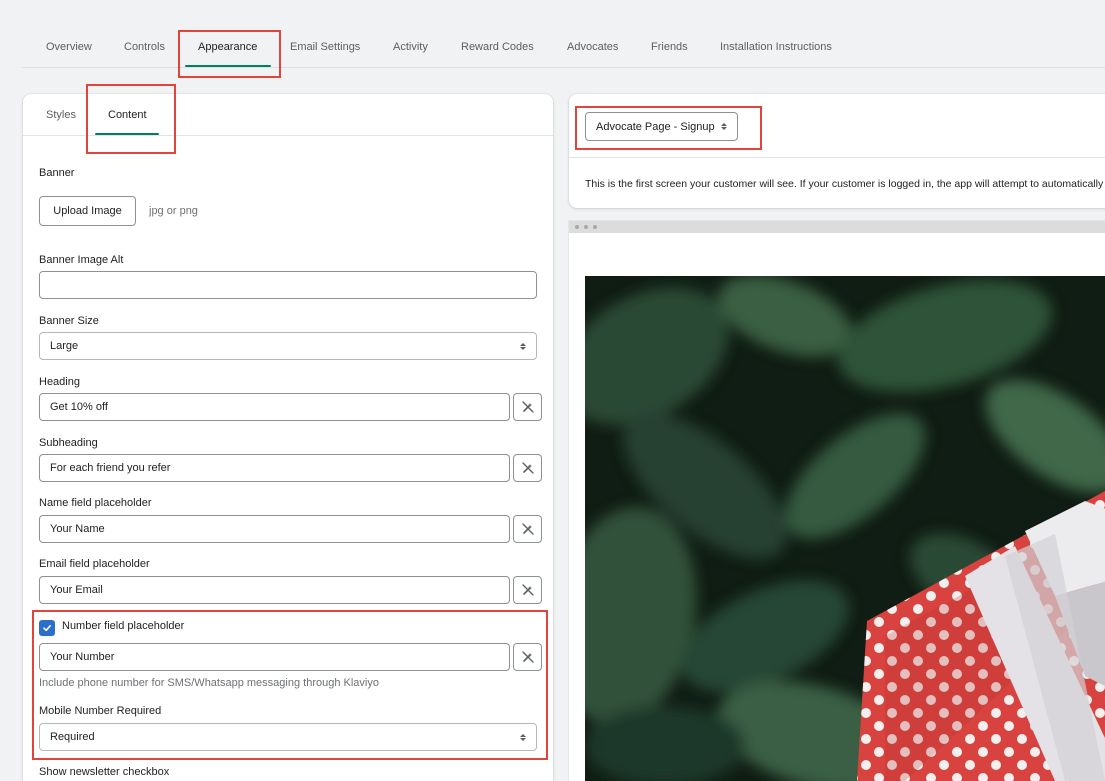 The height and width of the screenshot is (781, 1105). What do you see at coordinates (288, 115) in the screenshot?
I see `subtabs: Styles Content` at bounding box center [288, 115].